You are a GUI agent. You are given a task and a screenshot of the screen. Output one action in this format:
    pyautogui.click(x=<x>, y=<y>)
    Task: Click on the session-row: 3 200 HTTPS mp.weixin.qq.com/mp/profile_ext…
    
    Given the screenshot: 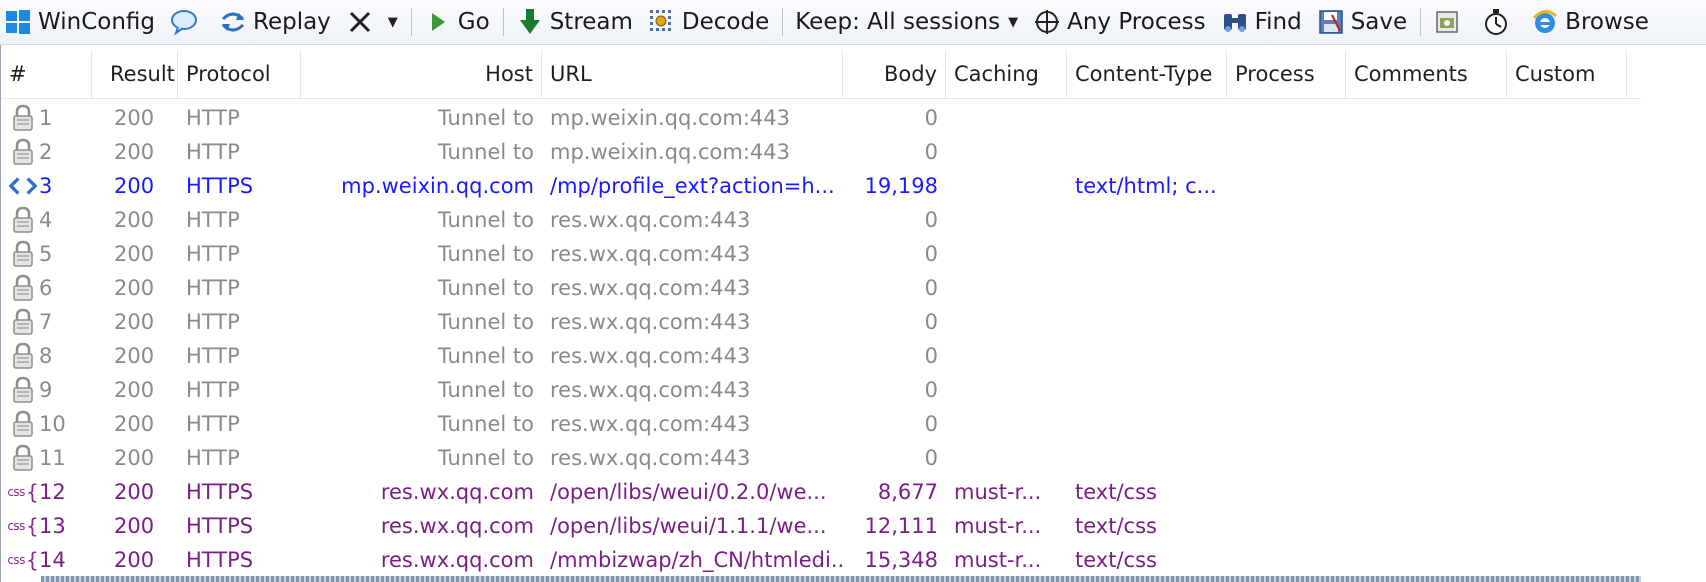 What is the action you would take?
    pyautogui.click(x=821, y=186)
    